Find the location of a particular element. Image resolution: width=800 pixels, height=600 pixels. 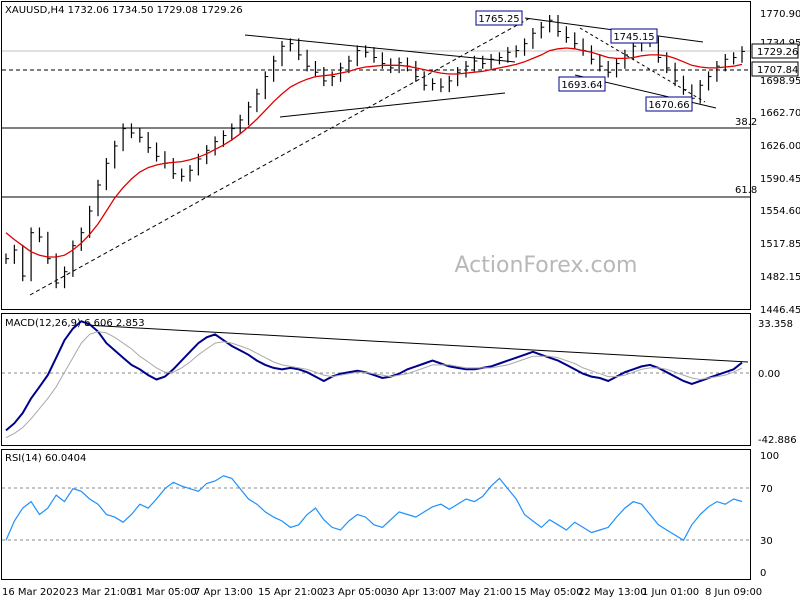

x-tick: 7 May 21:00 is located at coordinates (481, 592).